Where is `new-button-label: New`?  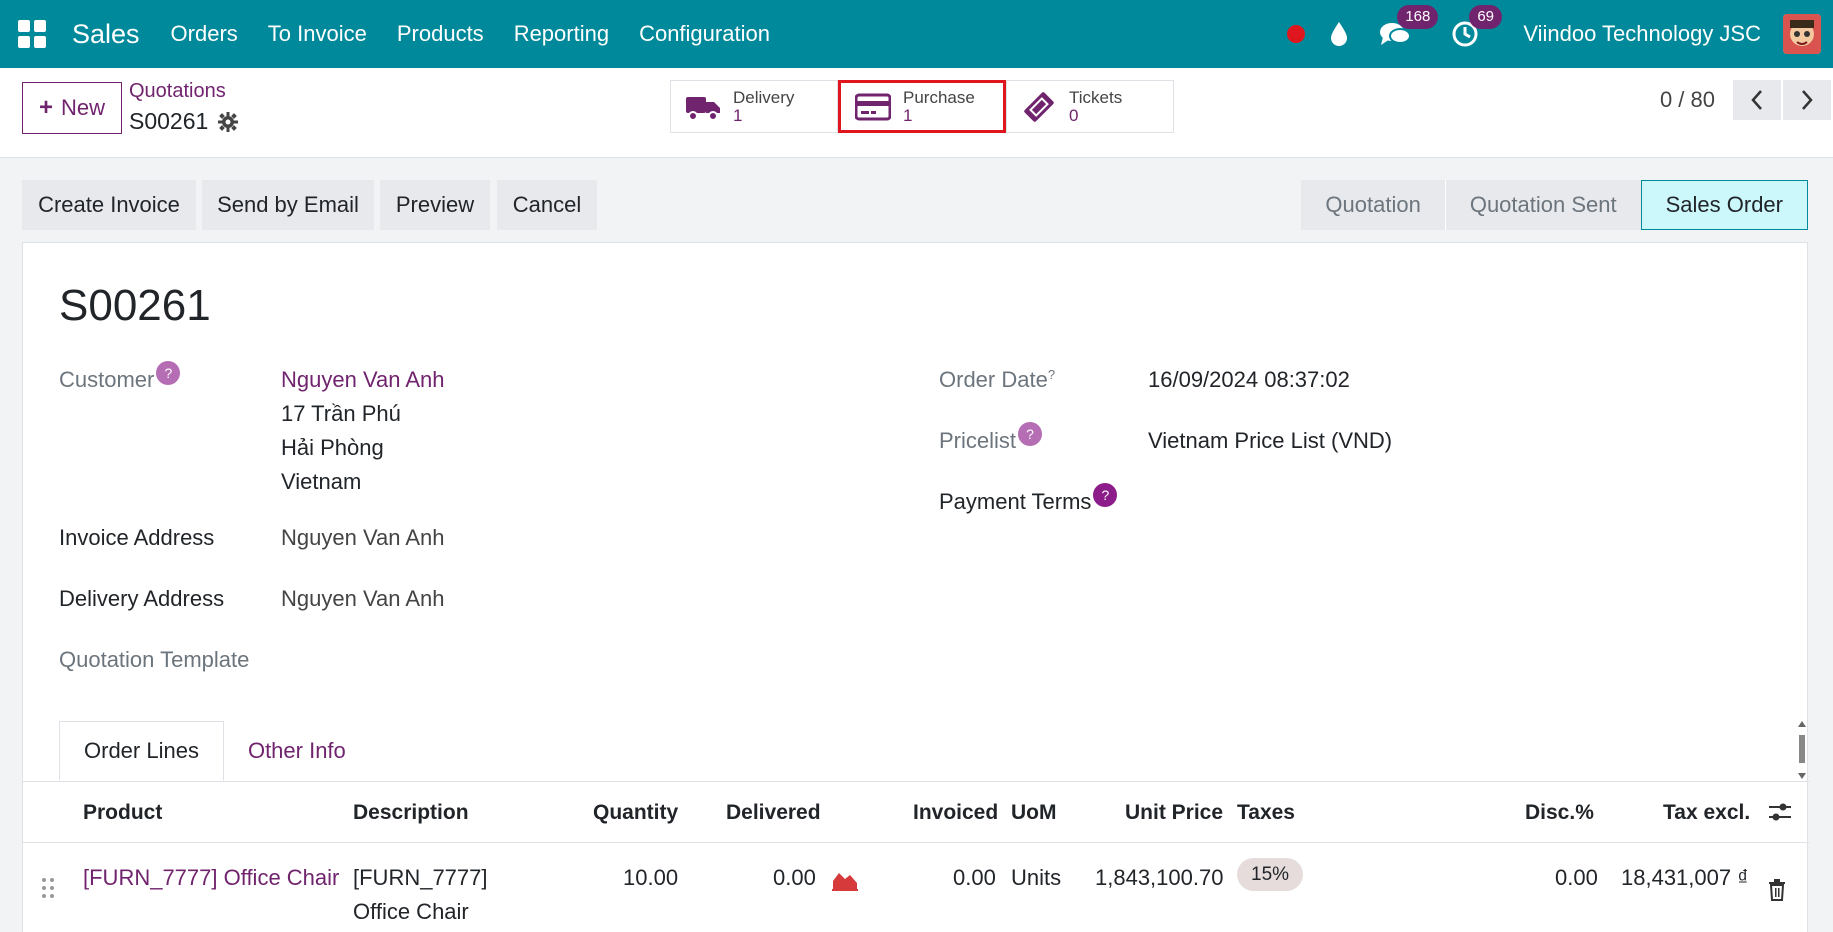
new-button-label: New is located at coordinates (83, 107).